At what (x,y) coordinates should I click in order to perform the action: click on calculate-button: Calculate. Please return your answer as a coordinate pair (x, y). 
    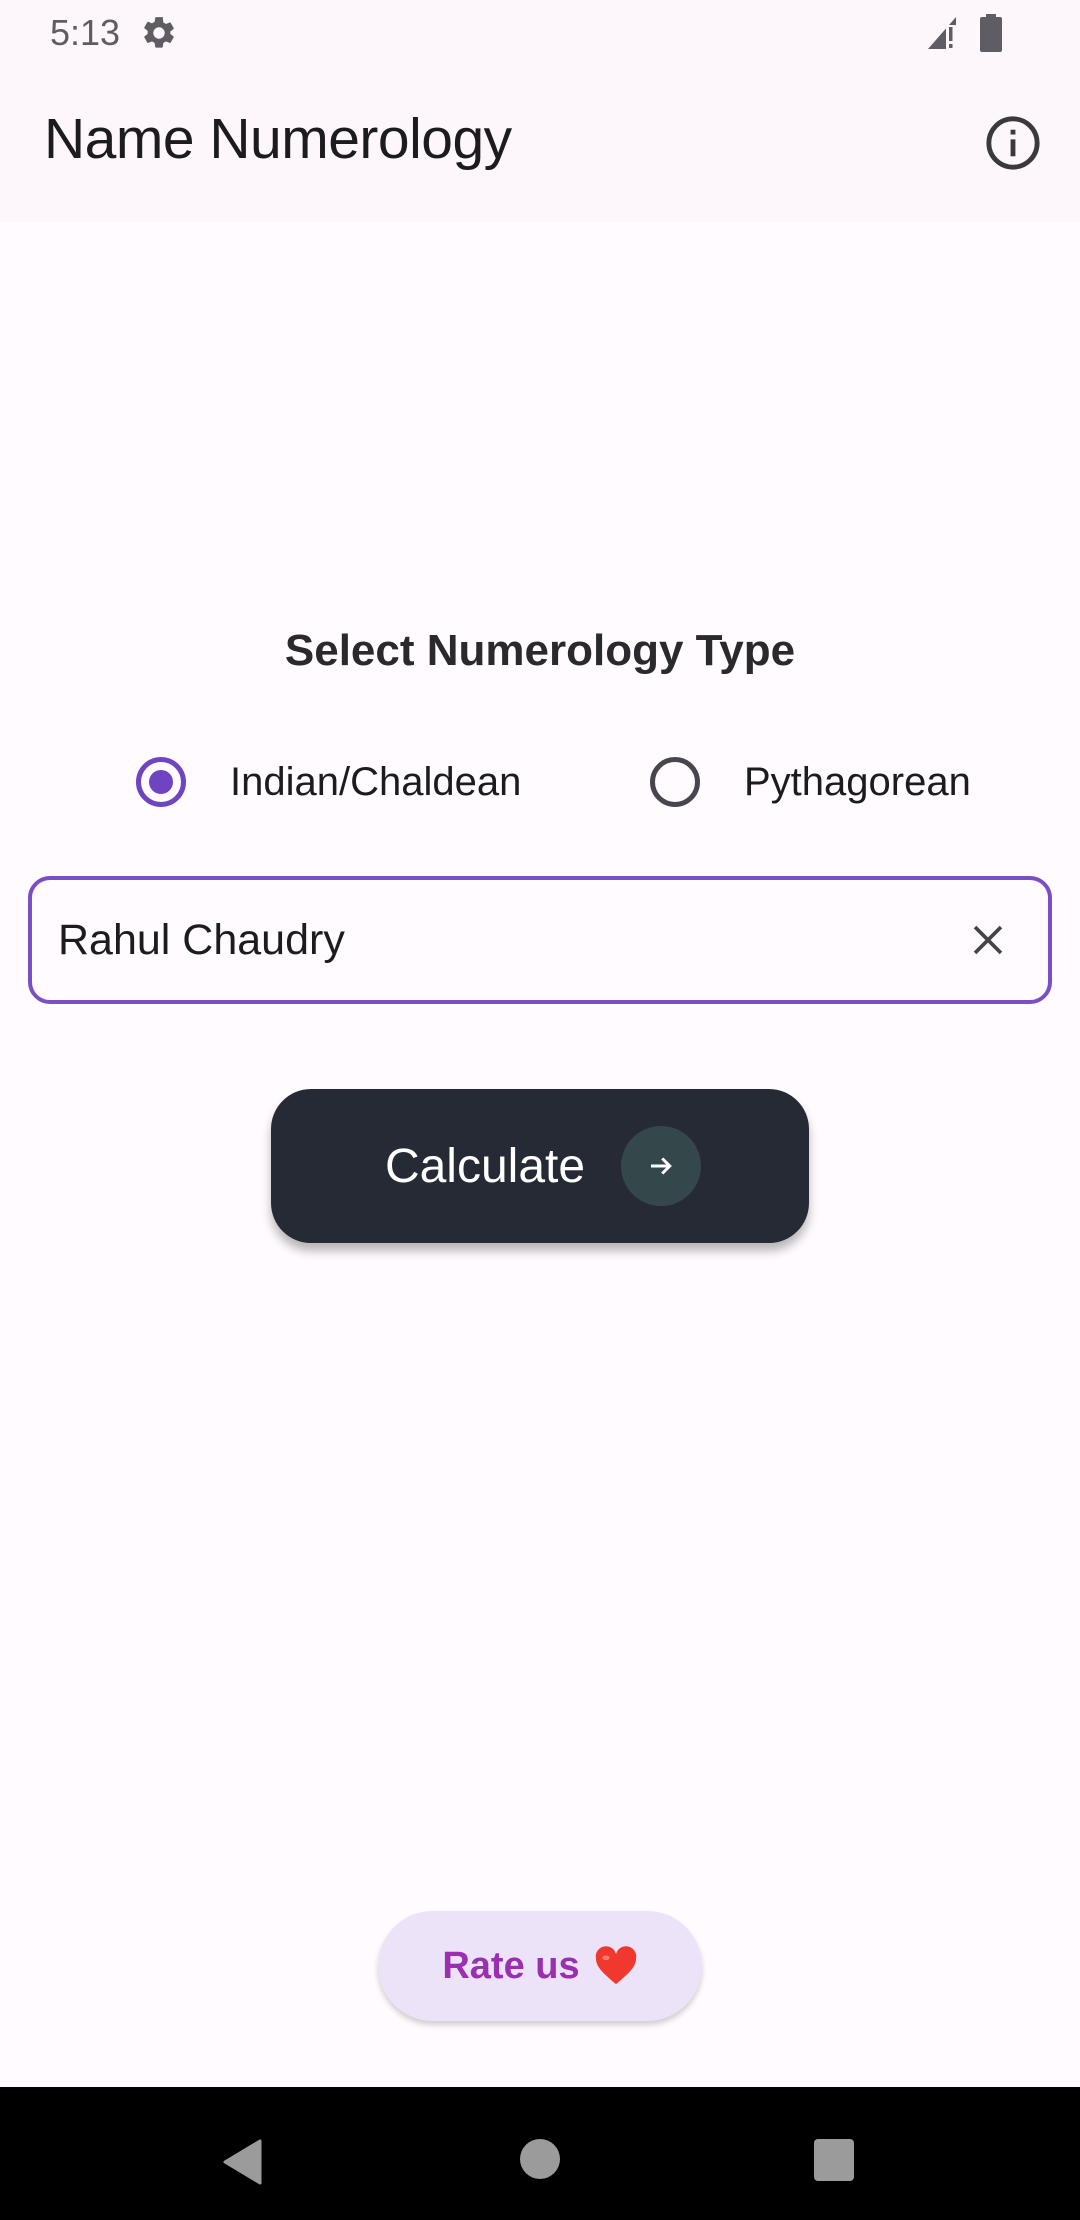
    Looking at the image, I should click on (540, 1166).